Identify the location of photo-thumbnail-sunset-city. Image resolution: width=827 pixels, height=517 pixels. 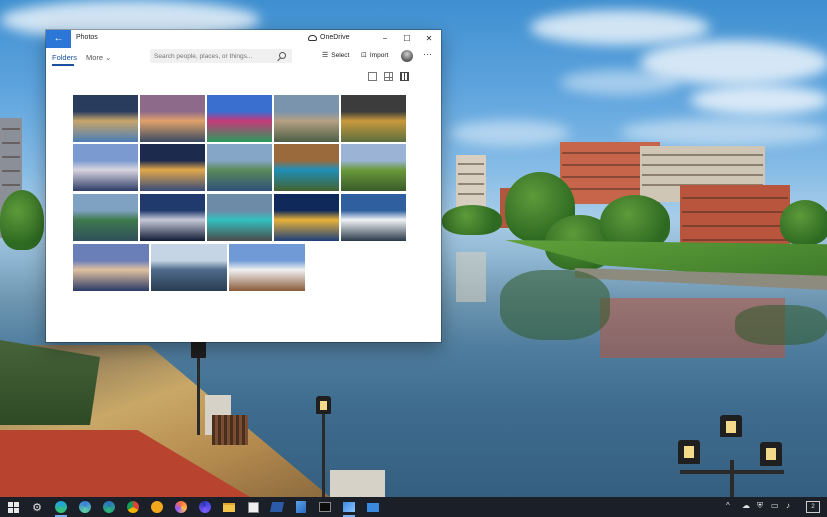
(172, 118).